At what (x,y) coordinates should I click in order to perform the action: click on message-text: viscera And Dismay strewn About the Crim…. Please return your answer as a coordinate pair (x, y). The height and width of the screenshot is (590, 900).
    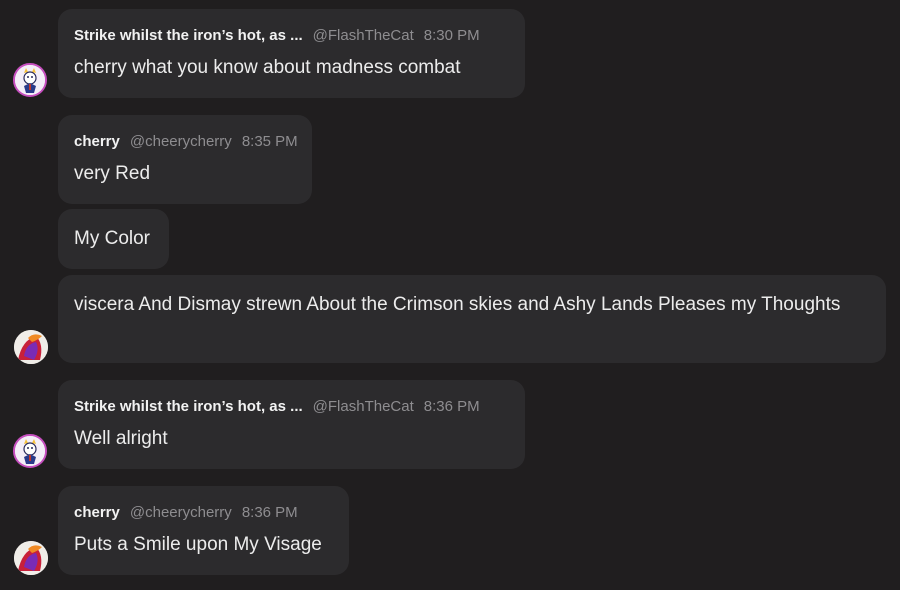
    Looking at the image, I should click on (457, 304).